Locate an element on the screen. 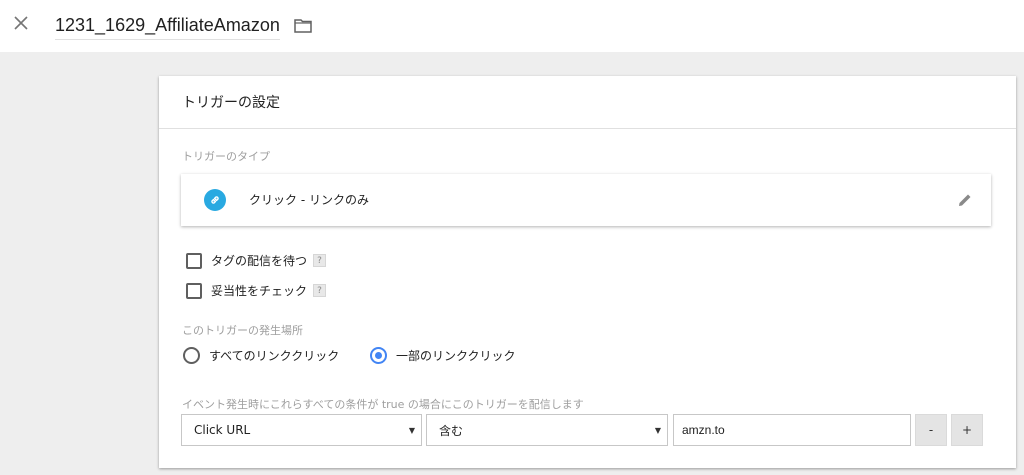 The height and width of the screenshot is (475, 1024). all-link-clicks-radio is located at coordinates (191, 355).